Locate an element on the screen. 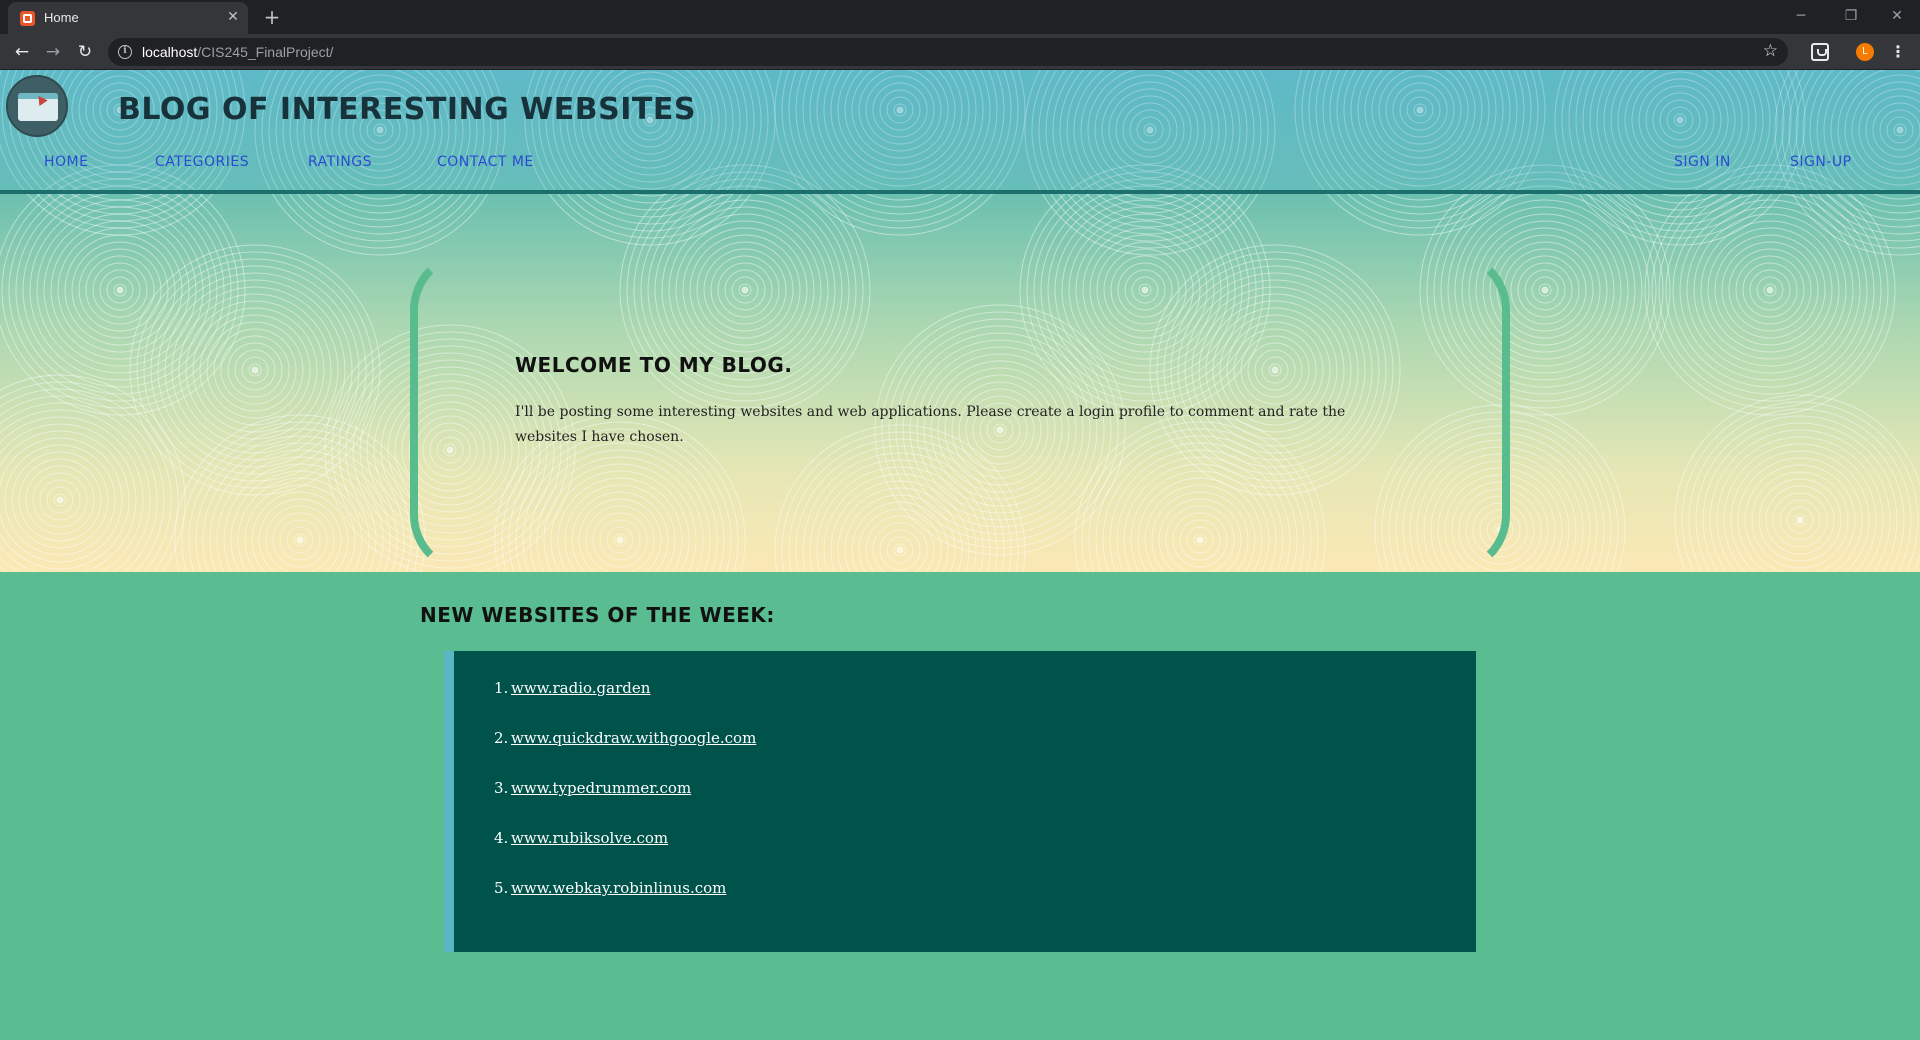 The image size is (1920, 1040). site-title: BLOG OF INTERESTING WEBSITES is located at coordinates (407, 109).